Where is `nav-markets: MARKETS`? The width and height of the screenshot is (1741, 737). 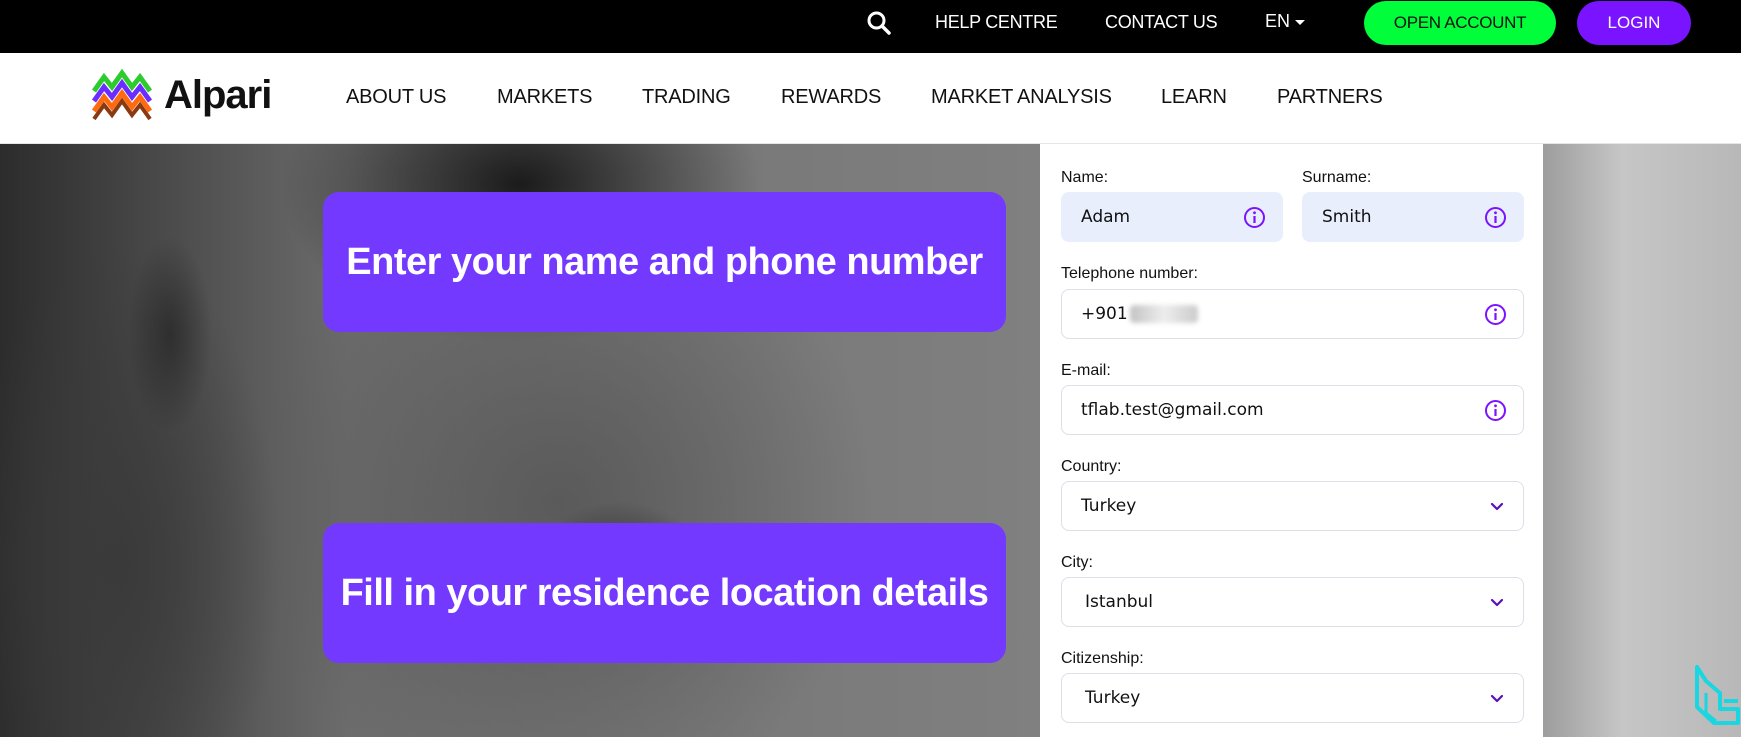 nav-markets: MARKETS is located at coordinates (544, 97).